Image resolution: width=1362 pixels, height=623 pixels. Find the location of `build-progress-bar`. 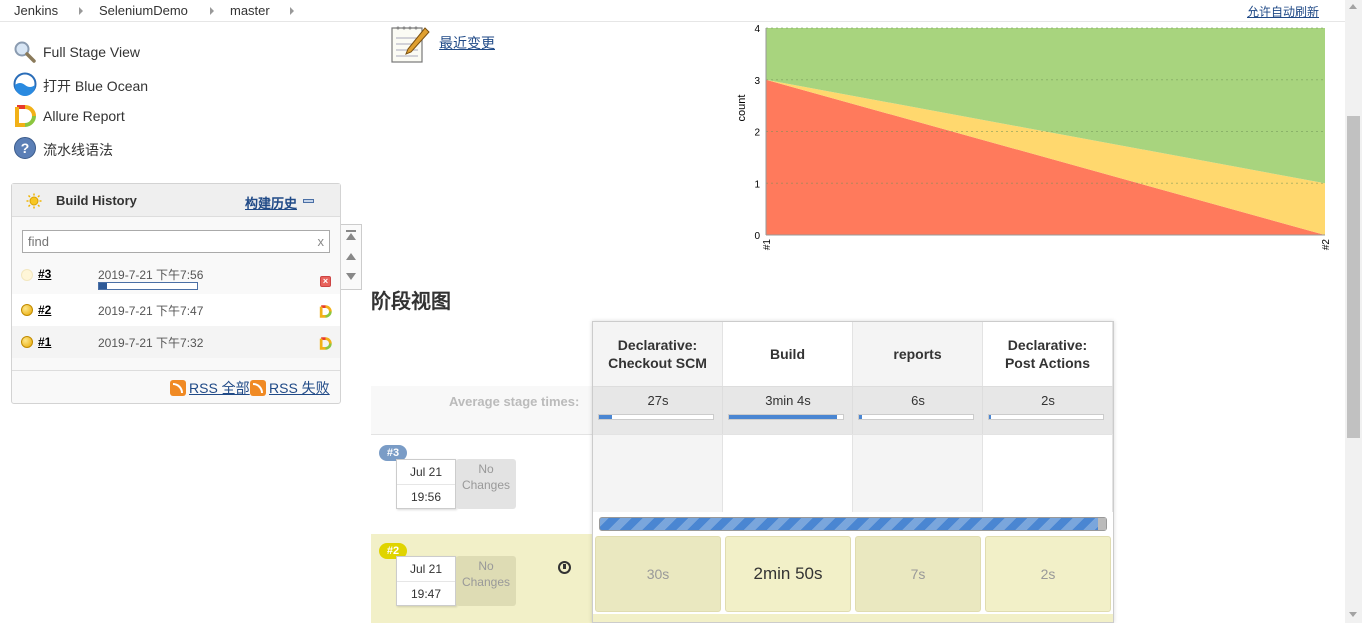

build-progress-bar is located at coordinates (148, 286).